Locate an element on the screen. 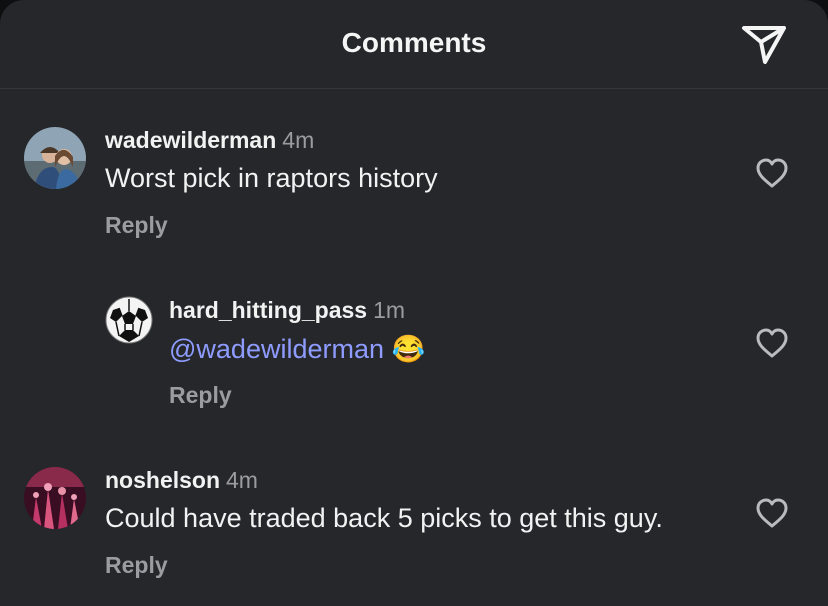  comment-text: @wadewilderman 😂 is located at coordinates (297, 349).